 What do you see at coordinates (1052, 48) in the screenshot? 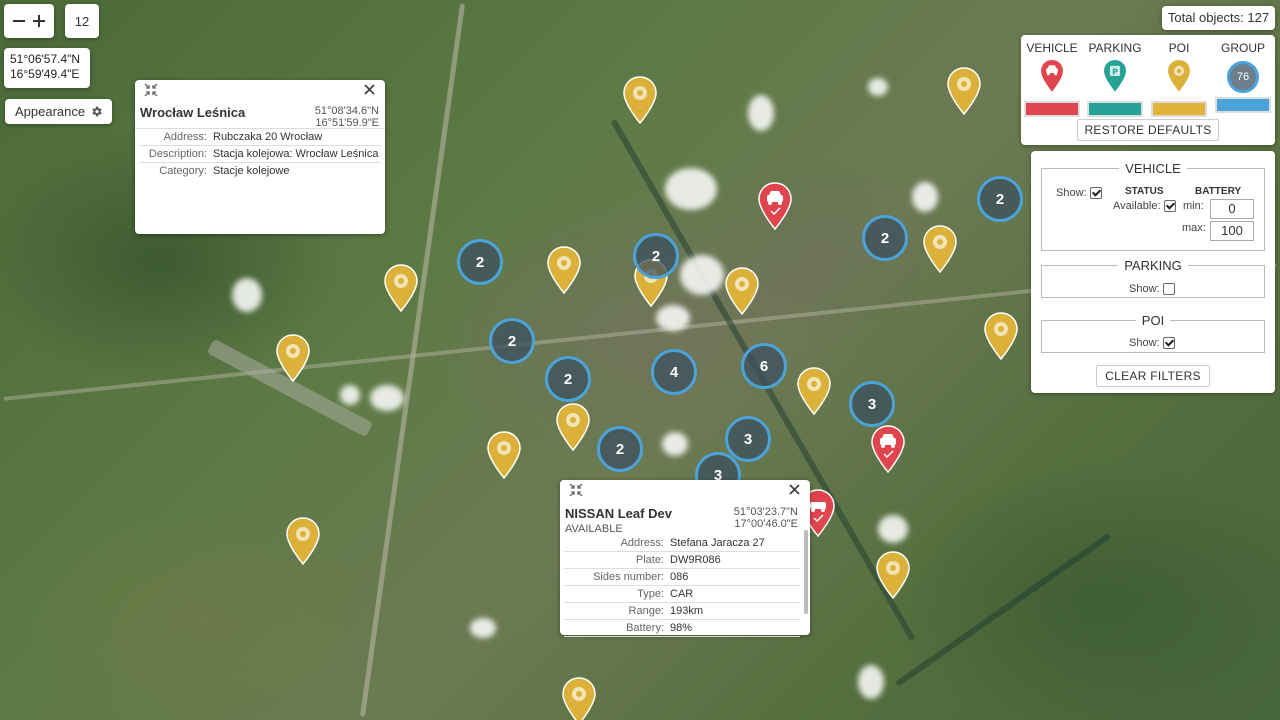
I see `legend-label: VEHICLE` at bounding box center [1052, 48].